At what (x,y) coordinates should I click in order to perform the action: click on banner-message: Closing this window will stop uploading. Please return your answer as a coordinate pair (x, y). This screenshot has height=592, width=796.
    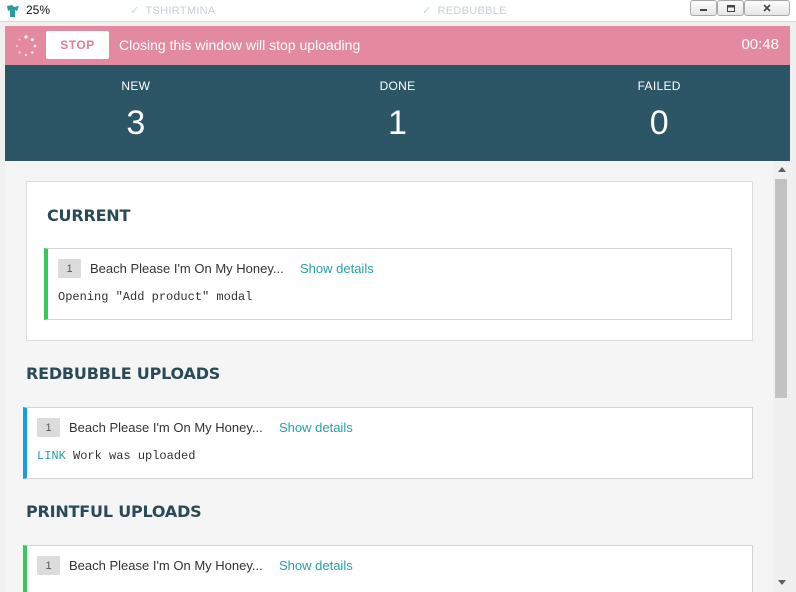
    Looking at the image, I should click on (240, 45).